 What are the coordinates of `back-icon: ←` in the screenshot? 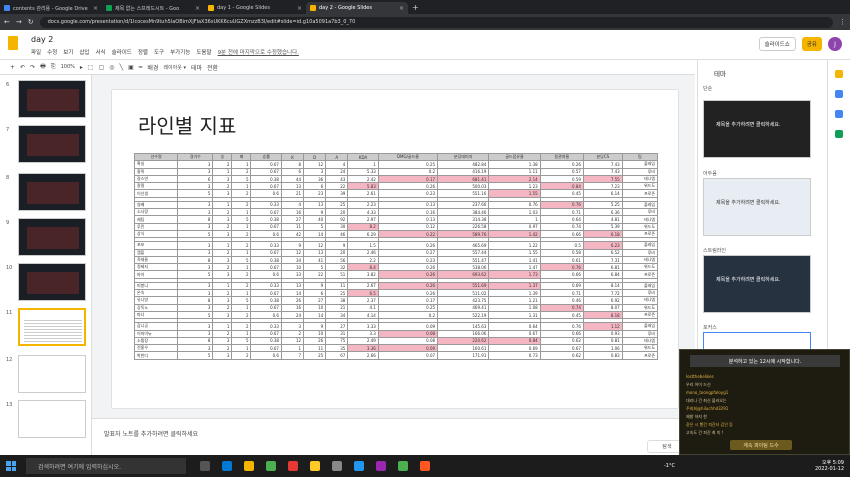 It's located at (7, 22).